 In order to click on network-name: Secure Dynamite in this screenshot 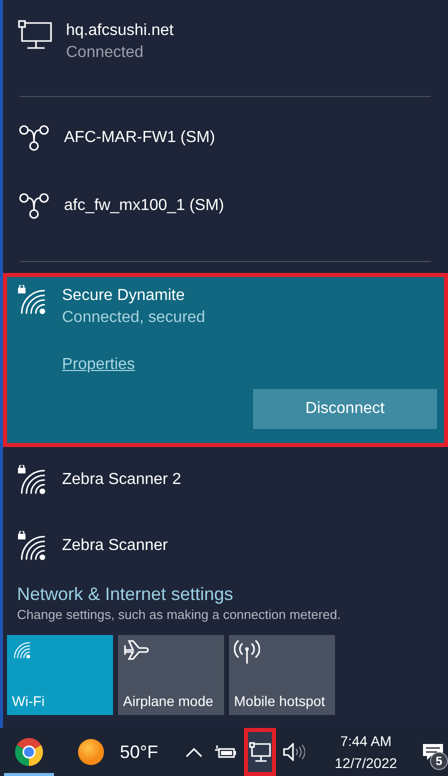, I will do `click(124, 296)`.